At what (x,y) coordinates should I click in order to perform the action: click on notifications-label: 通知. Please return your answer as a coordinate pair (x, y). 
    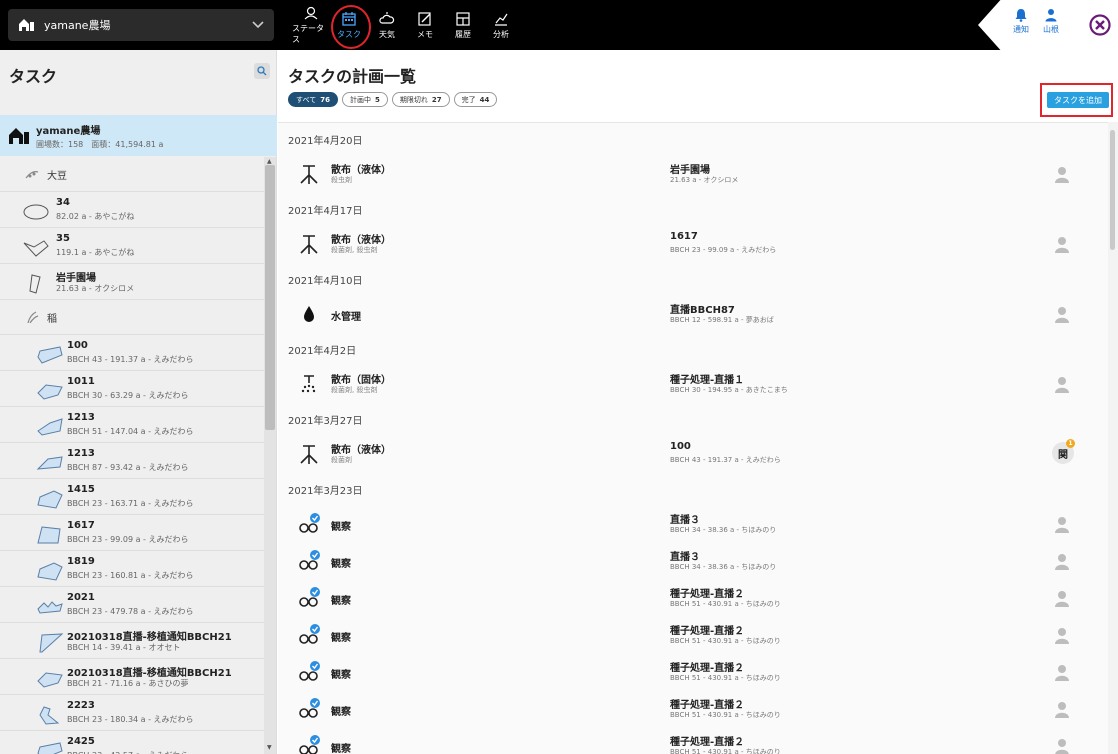
    Looking at the image, I should click on (1021, 29).